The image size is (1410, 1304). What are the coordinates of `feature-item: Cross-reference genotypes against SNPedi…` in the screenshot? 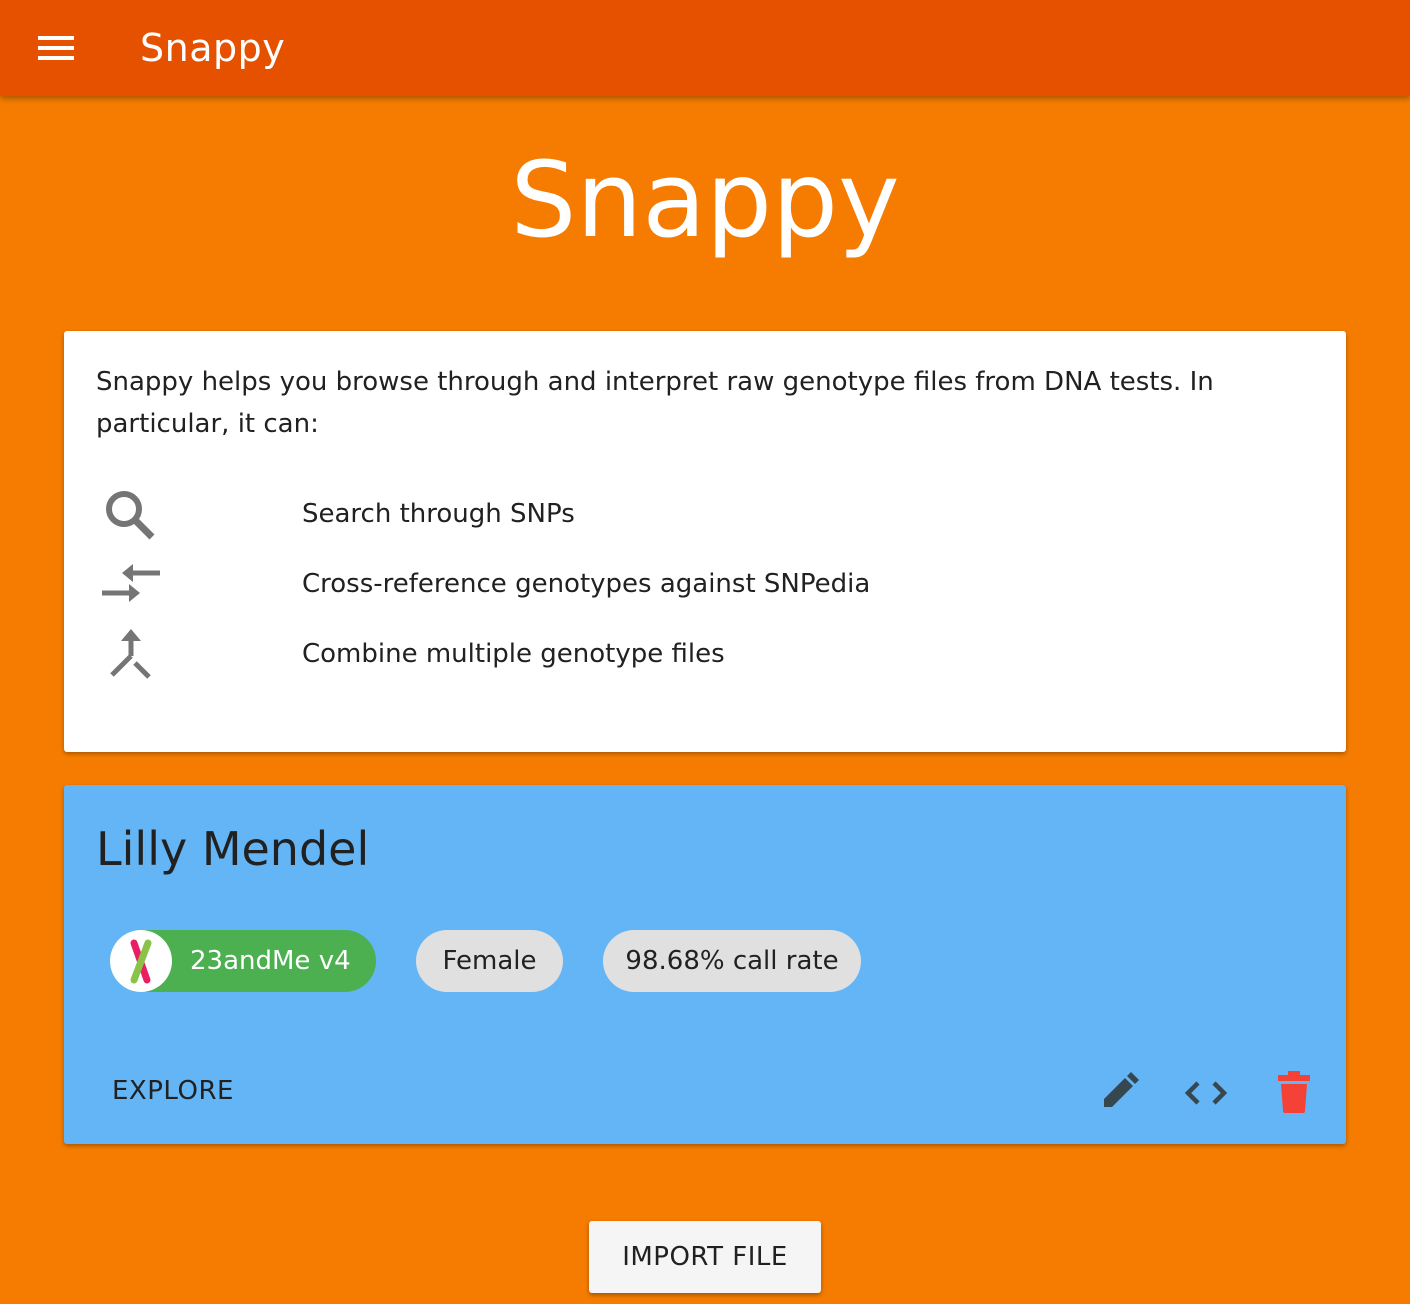 It's located at (705, 584).